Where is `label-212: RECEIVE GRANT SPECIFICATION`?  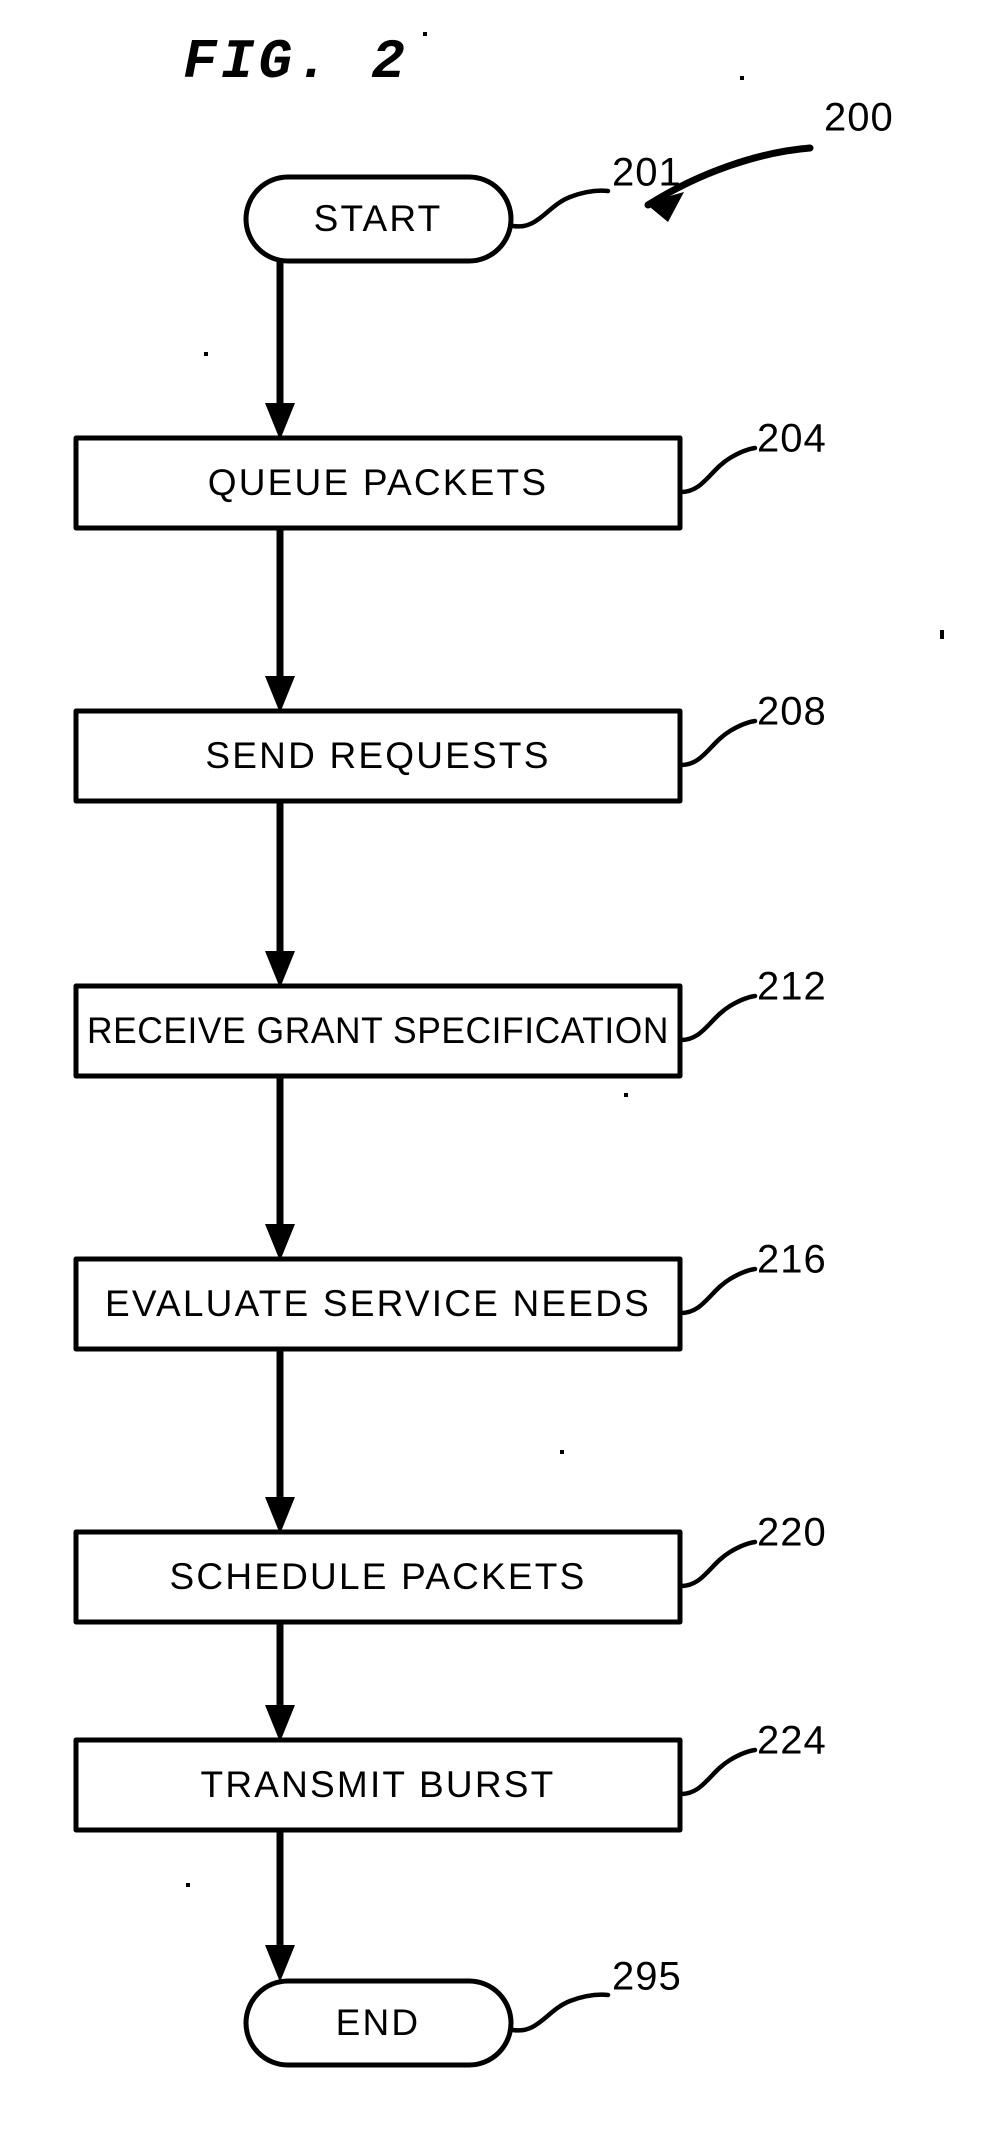
label-212: RECEIVE GRANT SPECIFICATION is located at coordinates (378, 1030).